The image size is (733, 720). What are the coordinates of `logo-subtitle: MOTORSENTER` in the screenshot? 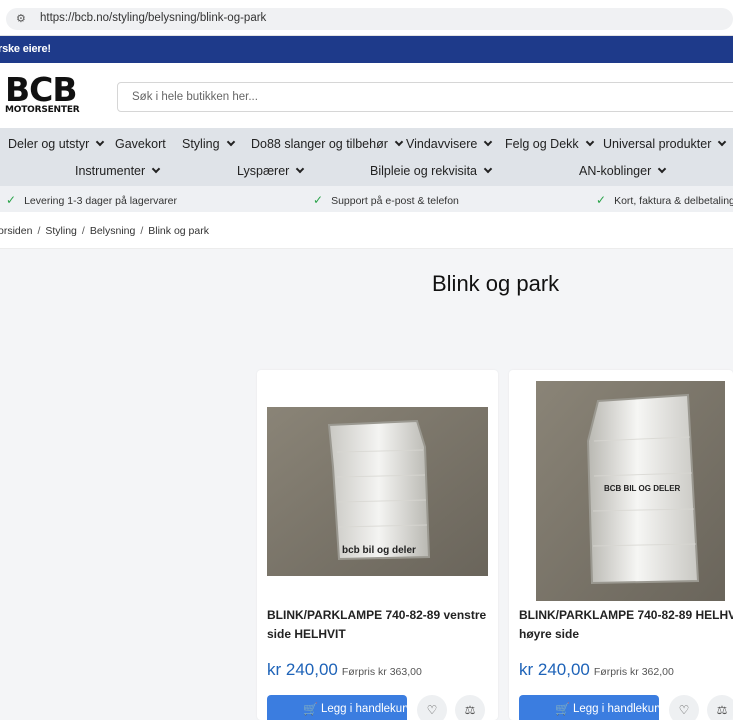 It's located at (42, 110).